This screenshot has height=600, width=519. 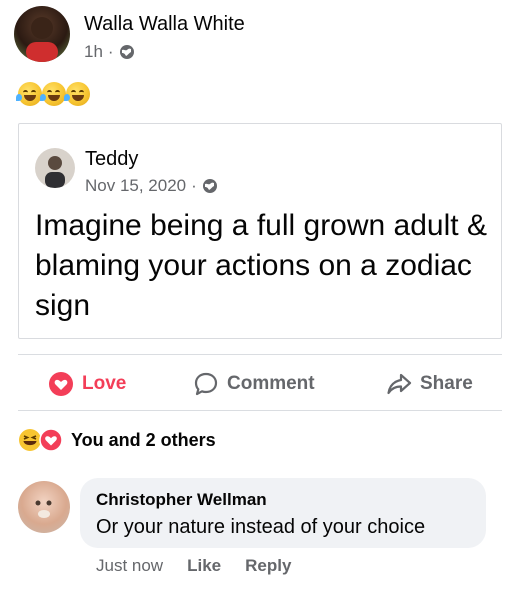 I want to click on comment-meta: Just now Like Reply, so click(x=193, y=566).